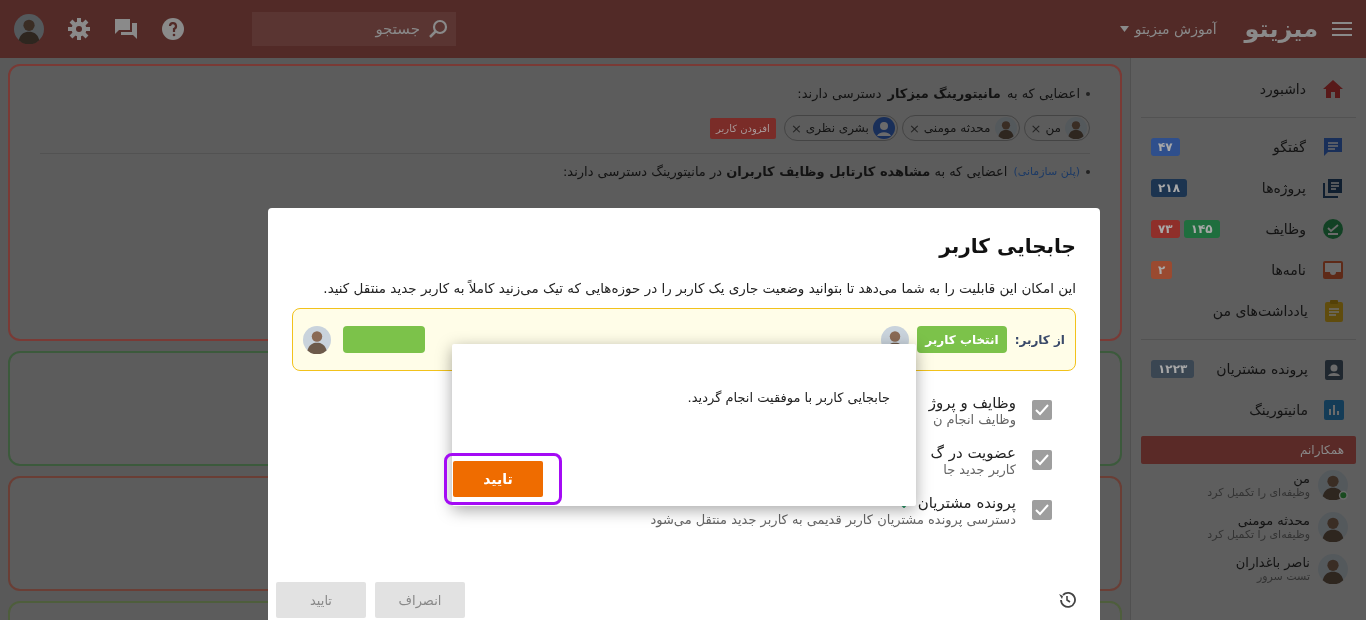  I want to click on add-user-button: افزودن کاربر, so click(743, 128).